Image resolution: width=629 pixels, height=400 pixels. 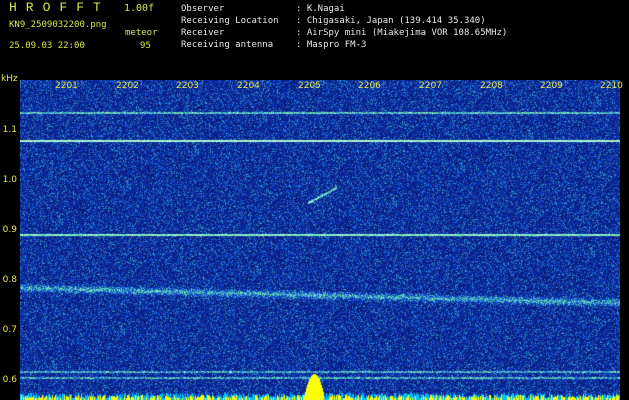 What do you see at coordinates (47, 46) in the screenshot?
I see `observation-datetime: 25.09.03 22:00` at bounding box center [47, 46].